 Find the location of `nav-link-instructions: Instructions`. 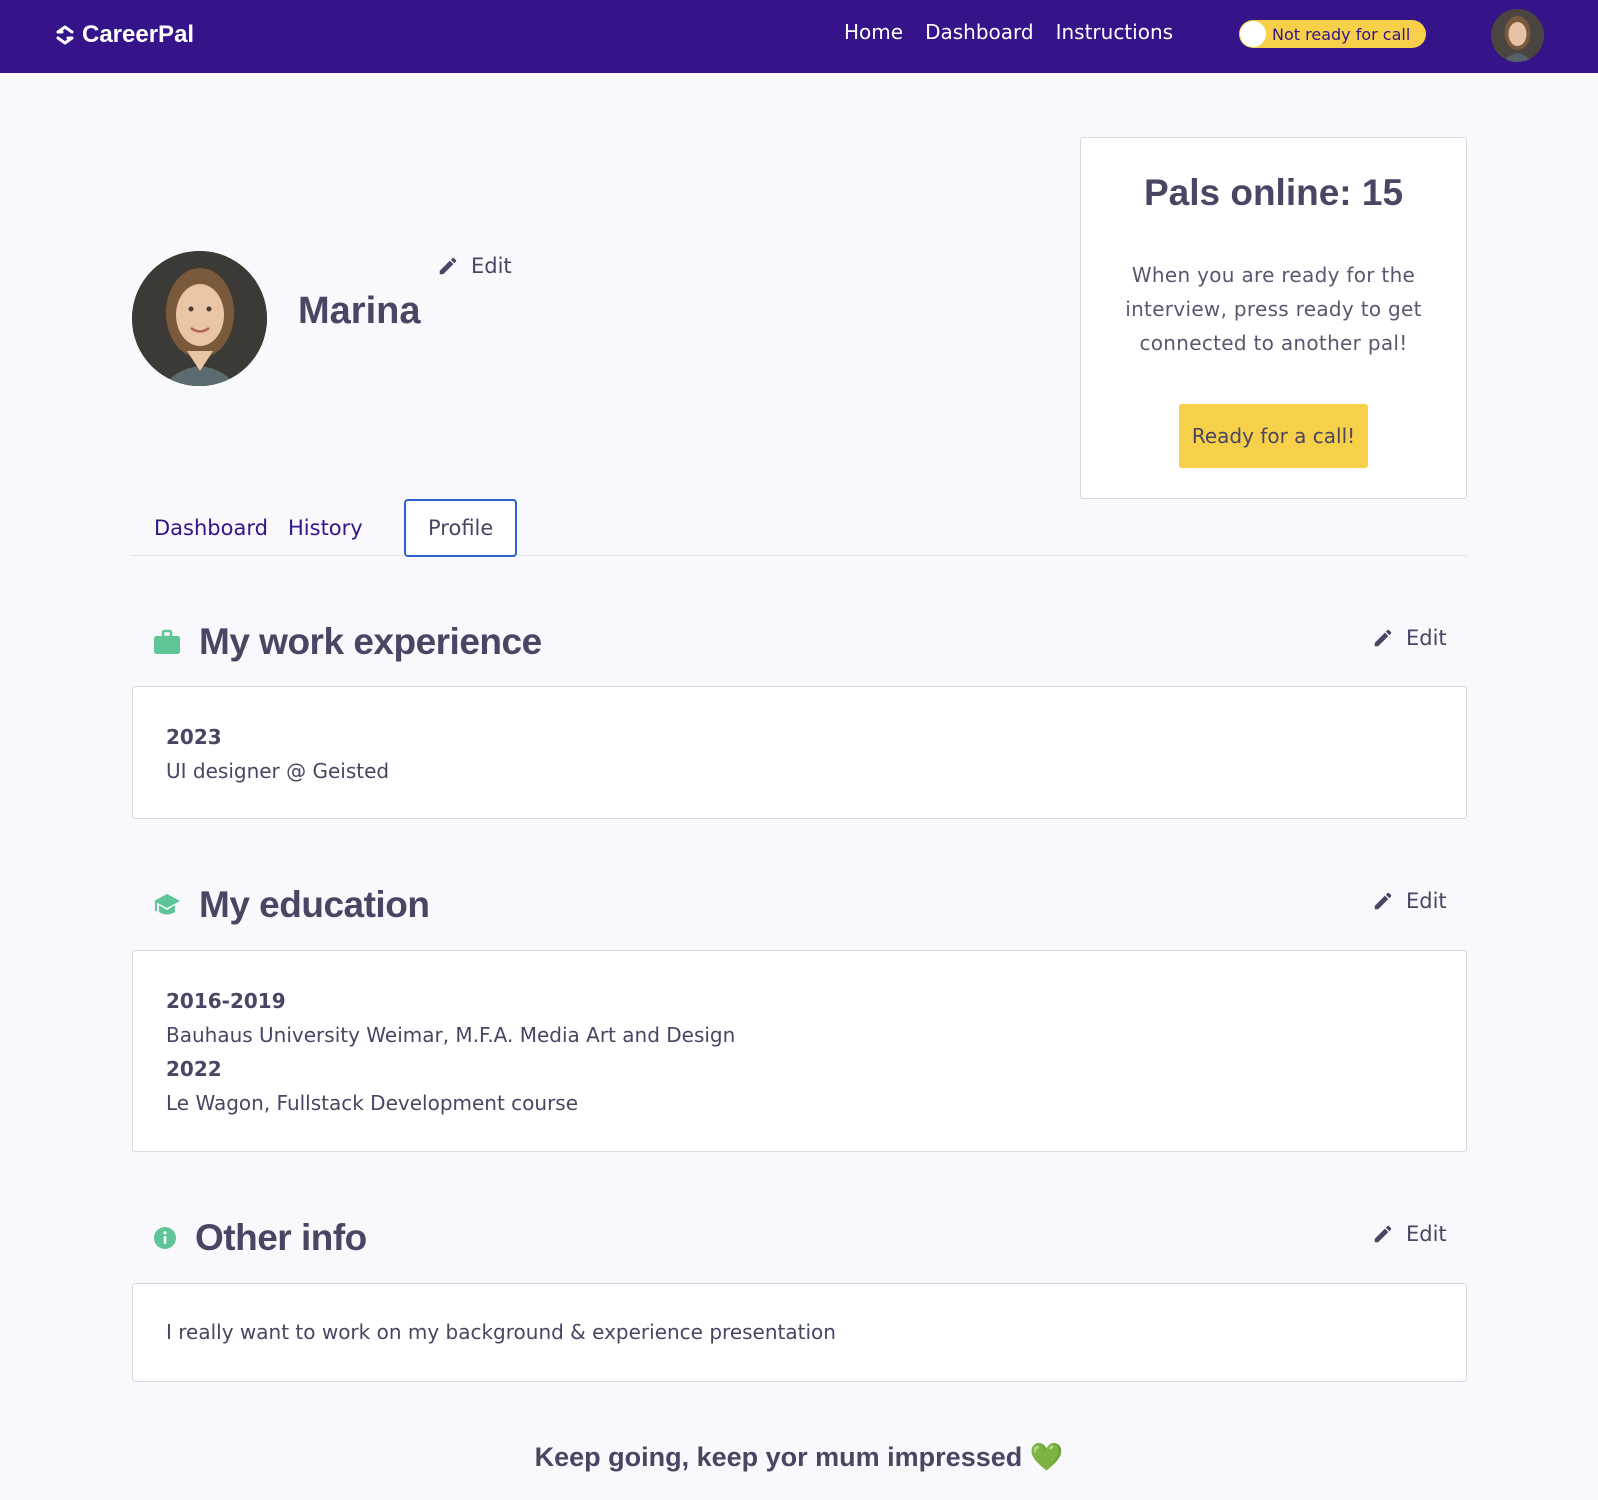

nav-link-instructions: Instructions is located at coordinates (1114, 32).